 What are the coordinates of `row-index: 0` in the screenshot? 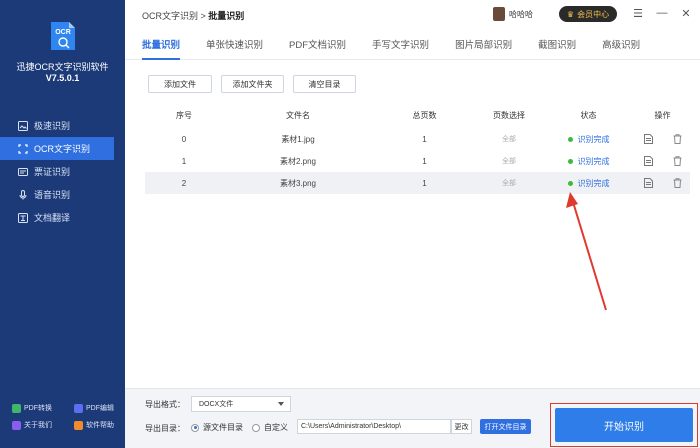 It's located at (184, 139).